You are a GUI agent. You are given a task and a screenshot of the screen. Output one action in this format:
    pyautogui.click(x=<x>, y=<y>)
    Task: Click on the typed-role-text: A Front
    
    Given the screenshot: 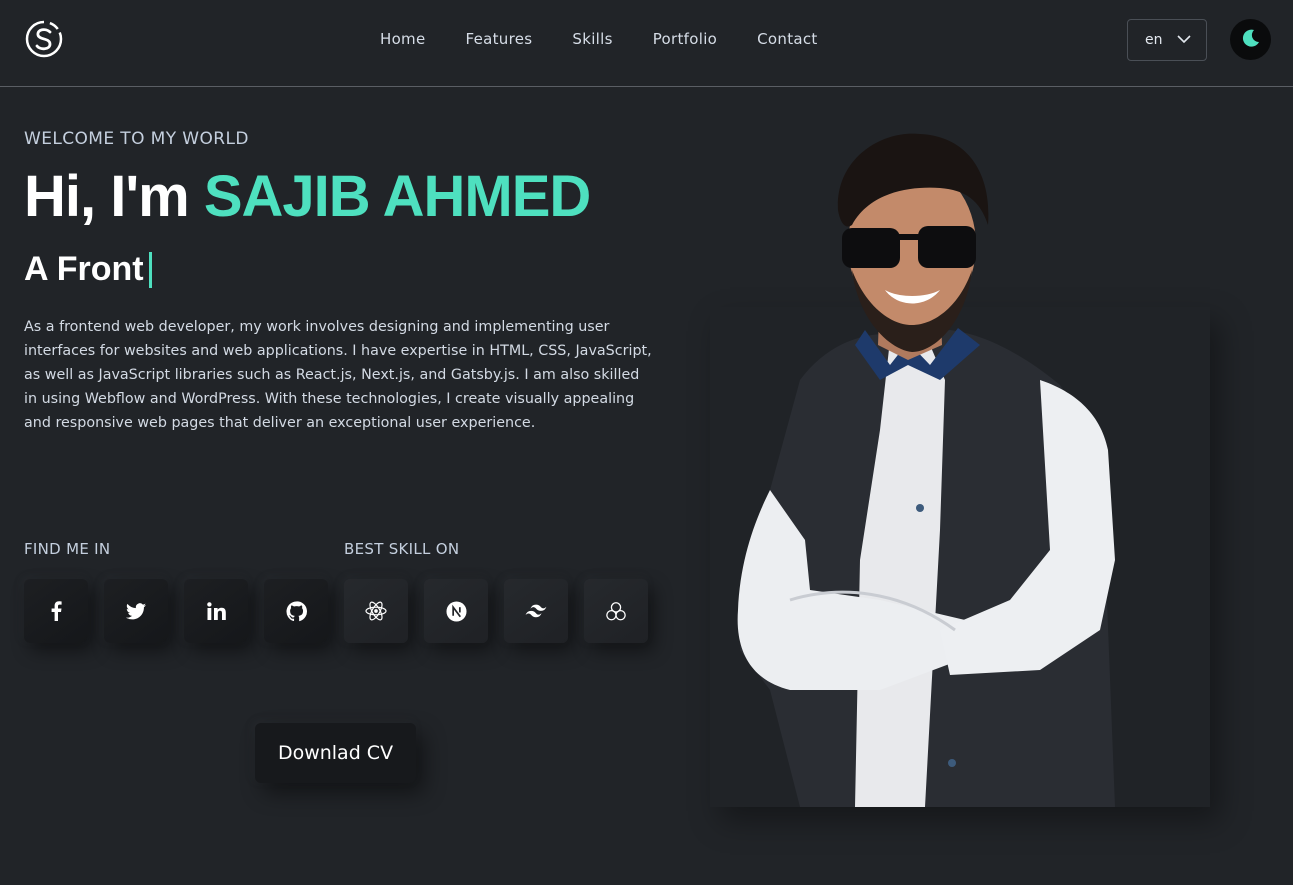 What is the action you would take?
    pyautogui.click(x=84, y=269)
    